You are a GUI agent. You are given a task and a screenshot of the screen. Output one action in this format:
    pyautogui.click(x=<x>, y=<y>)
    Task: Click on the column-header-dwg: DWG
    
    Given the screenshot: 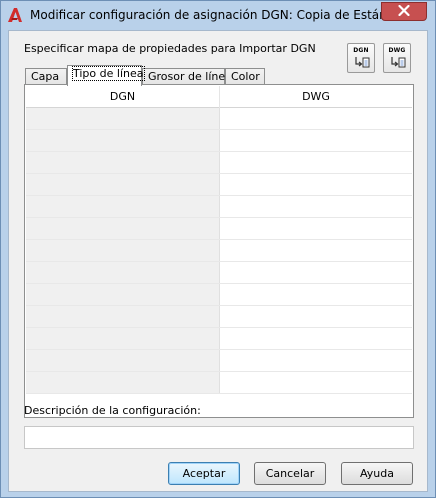 What is the action you would take?
    pyautogui.click(x=316, y=97)
    